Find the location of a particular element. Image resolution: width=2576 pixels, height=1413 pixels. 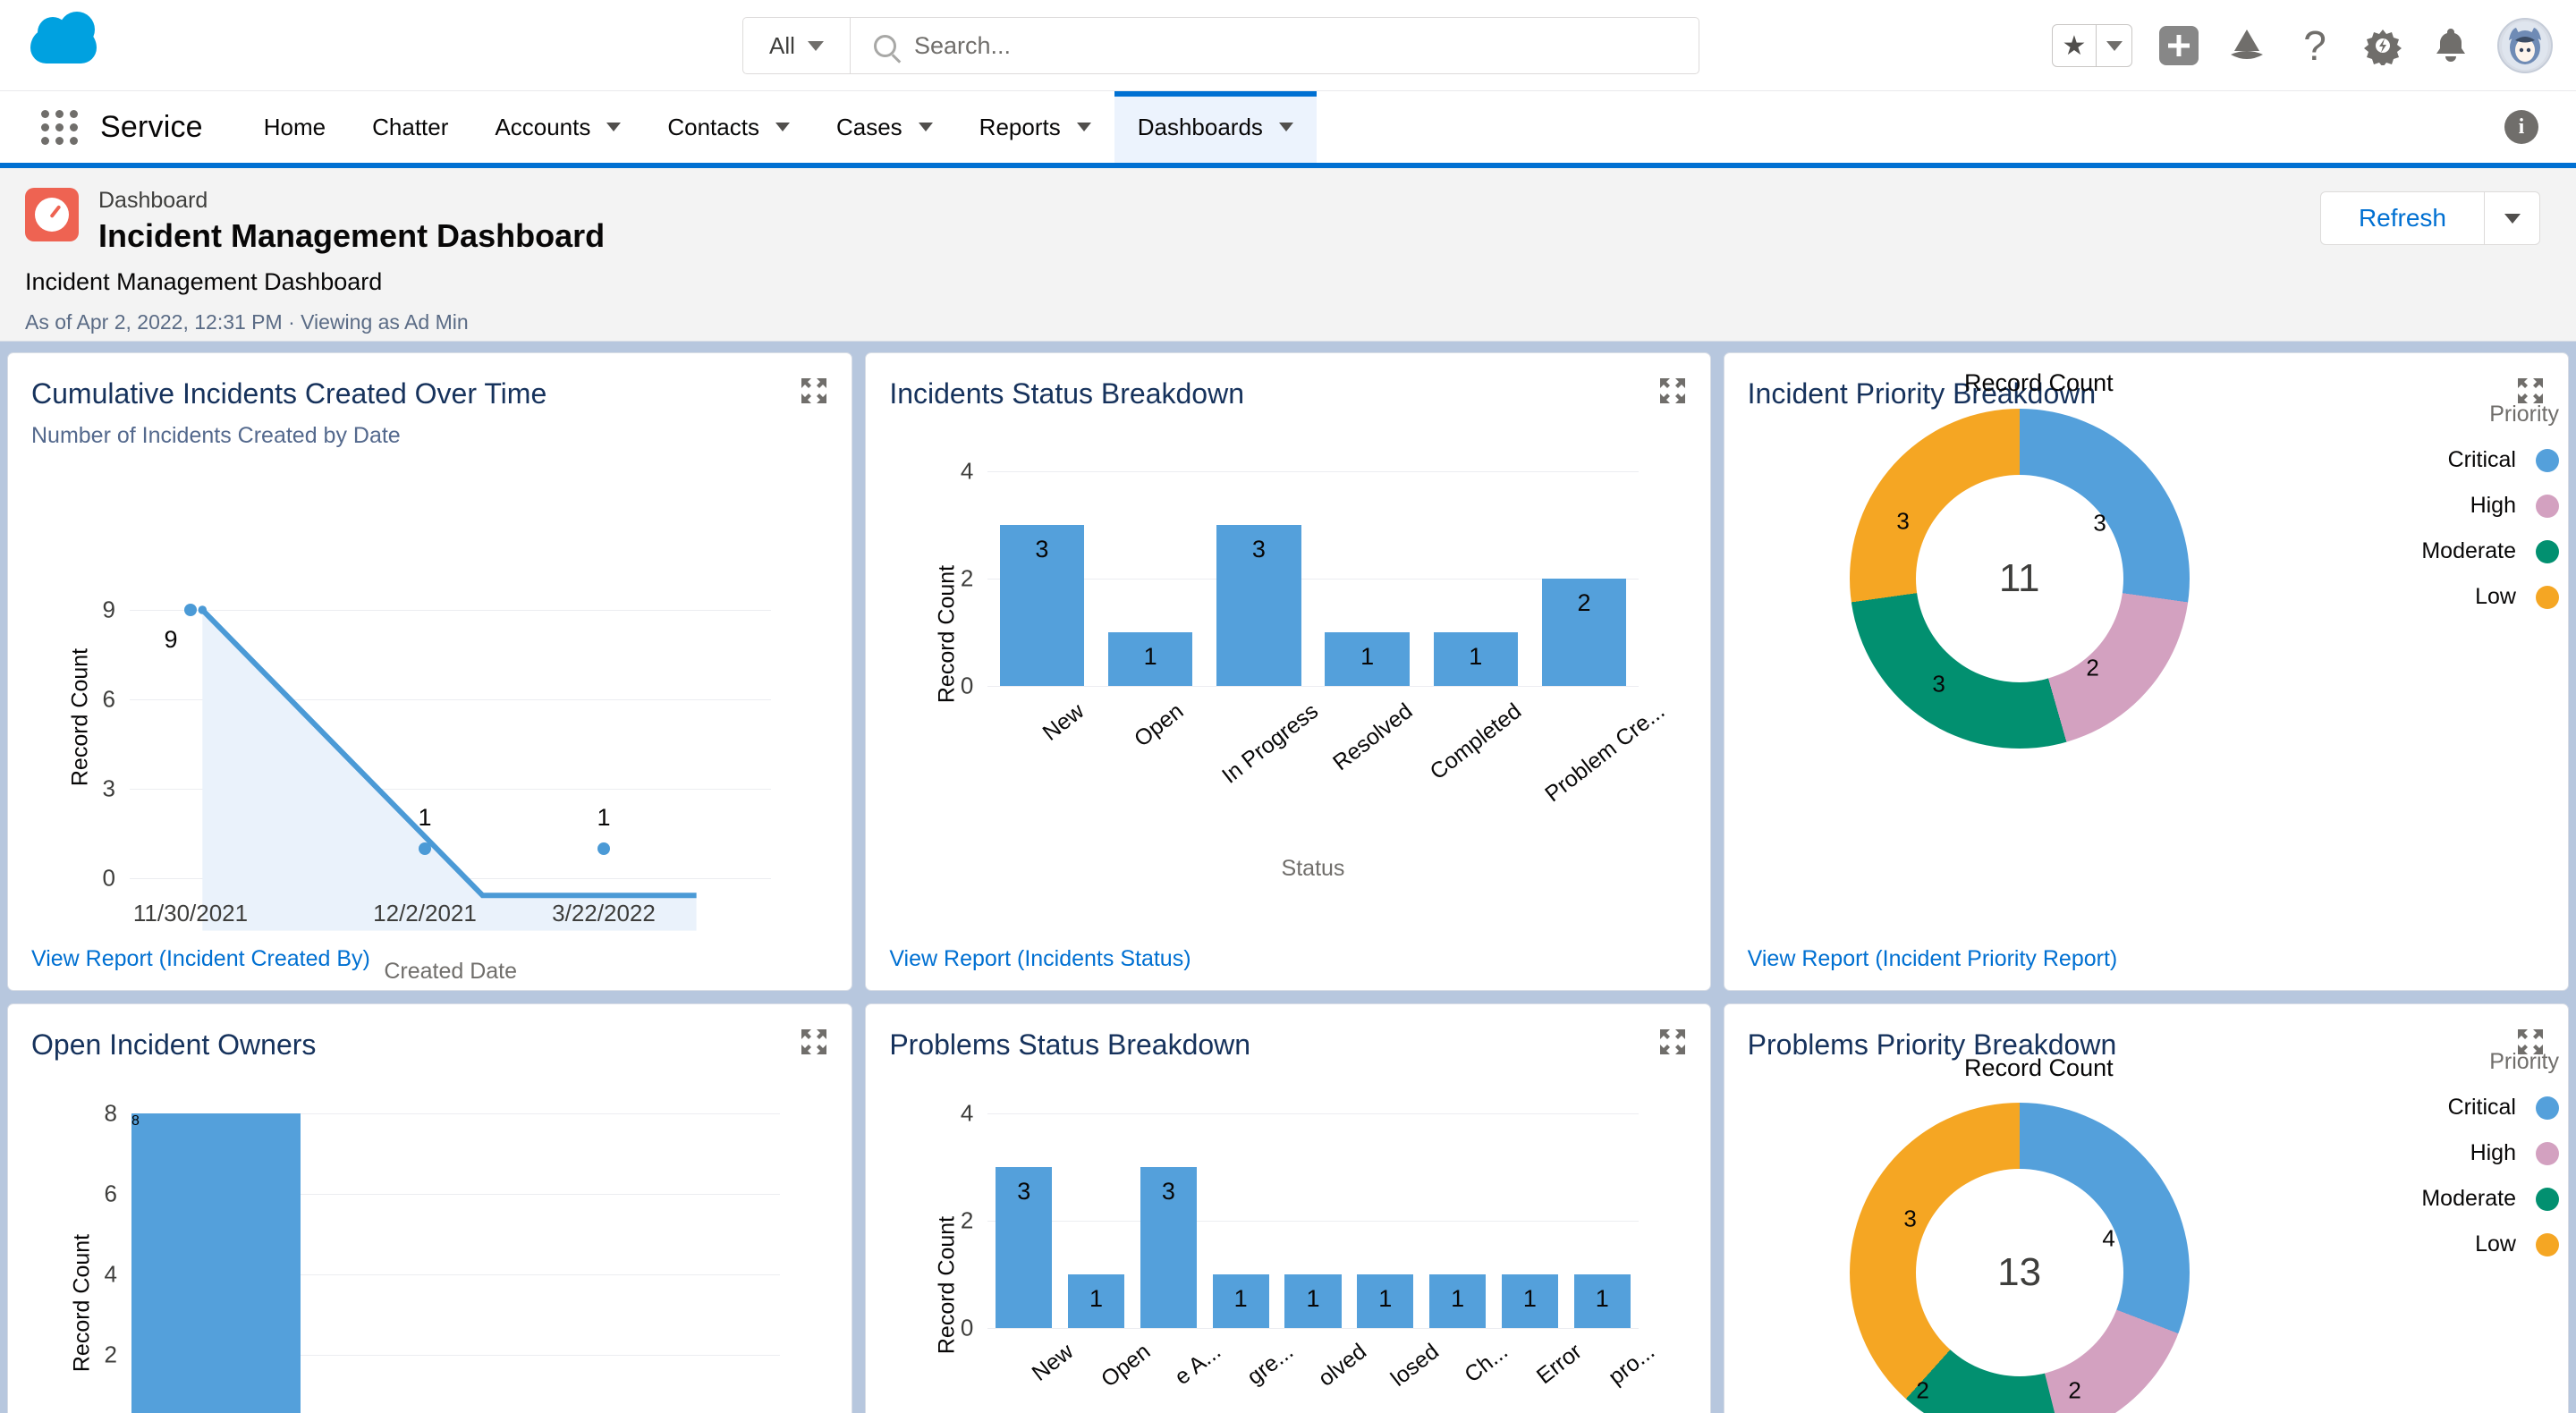

info-icon: i is located at coordinates (2521, 127).